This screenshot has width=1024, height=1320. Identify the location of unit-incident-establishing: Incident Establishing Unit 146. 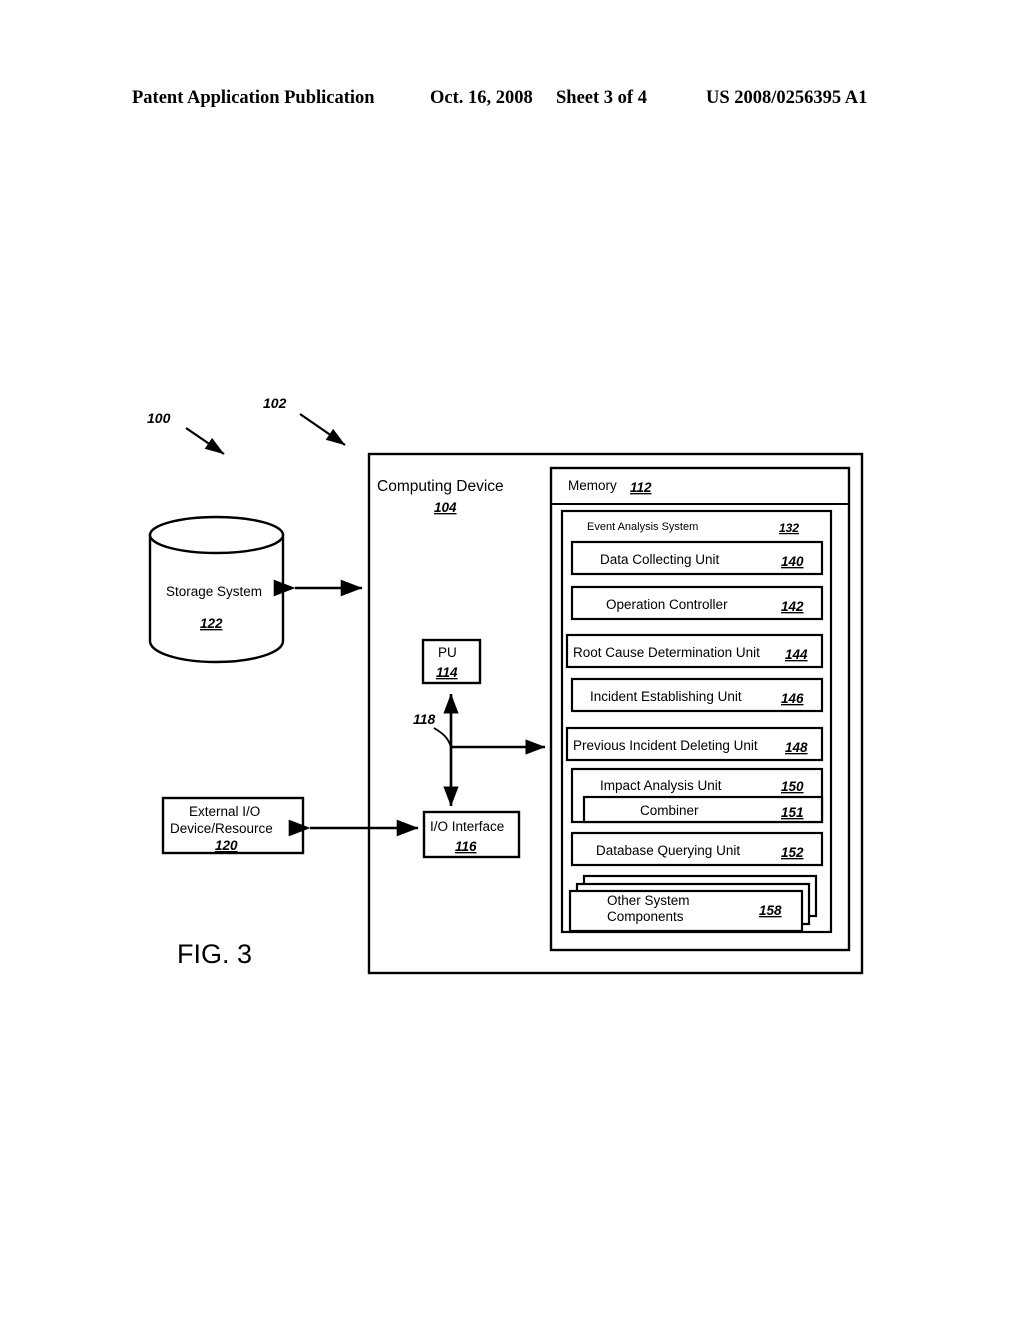
(697, 695).